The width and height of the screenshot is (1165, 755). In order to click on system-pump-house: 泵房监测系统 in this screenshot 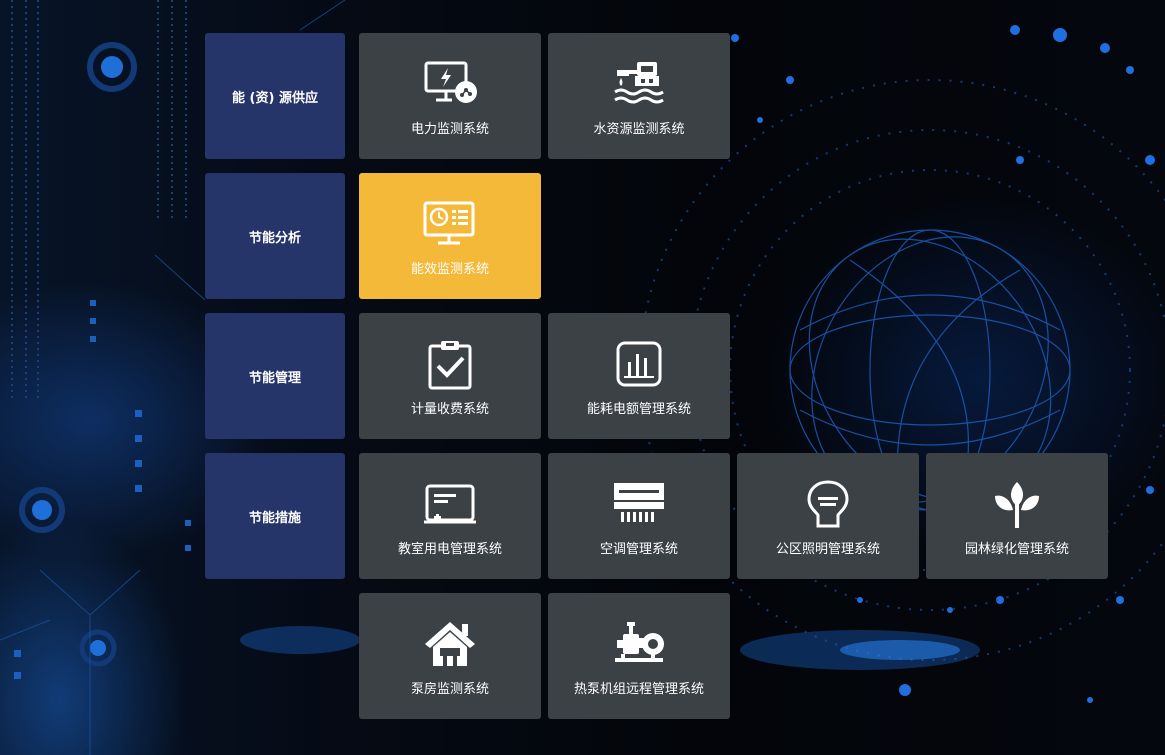, I will do `click(450, 656)`.